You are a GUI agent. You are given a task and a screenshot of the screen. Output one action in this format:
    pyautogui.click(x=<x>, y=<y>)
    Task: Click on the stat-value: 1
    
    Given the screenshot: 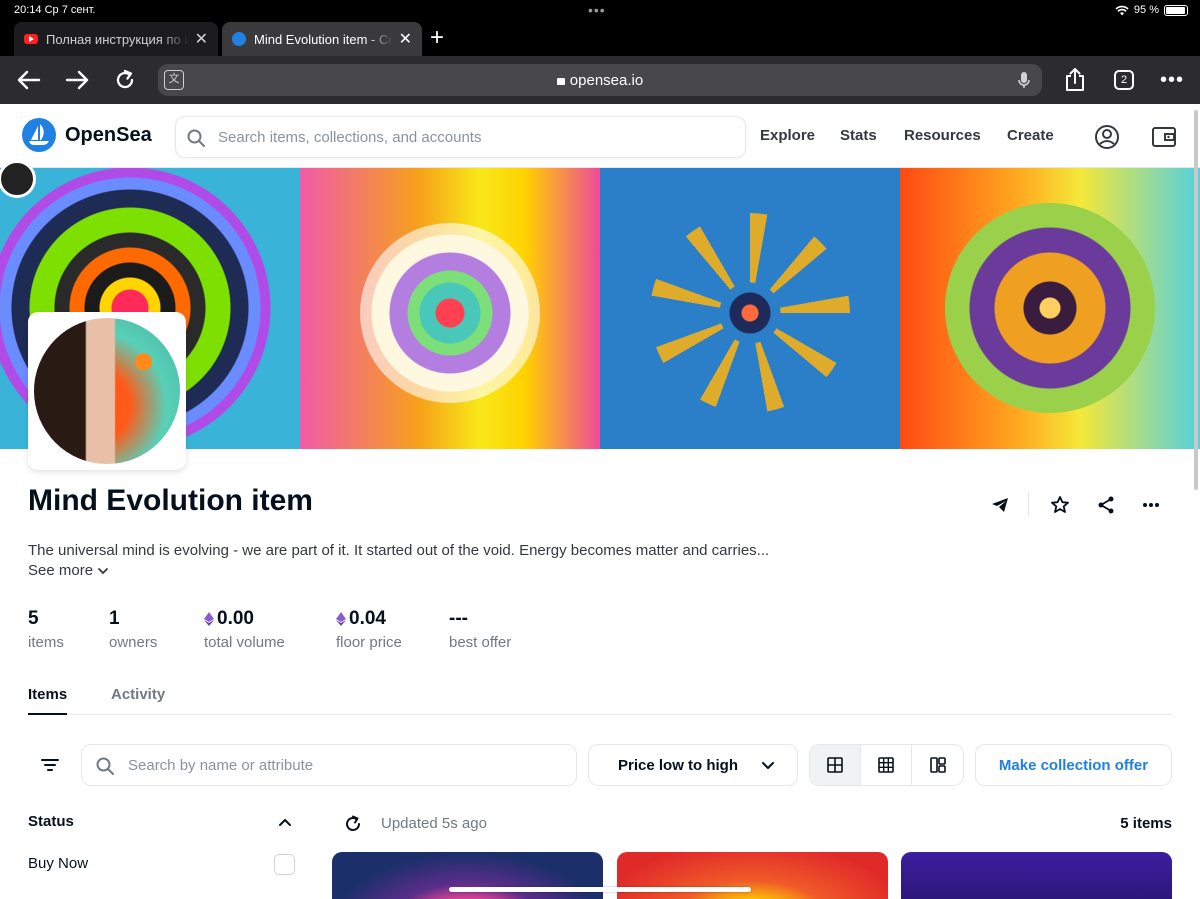 What is the action you would take?
    pyautogui.click(x=114, y=618)
    